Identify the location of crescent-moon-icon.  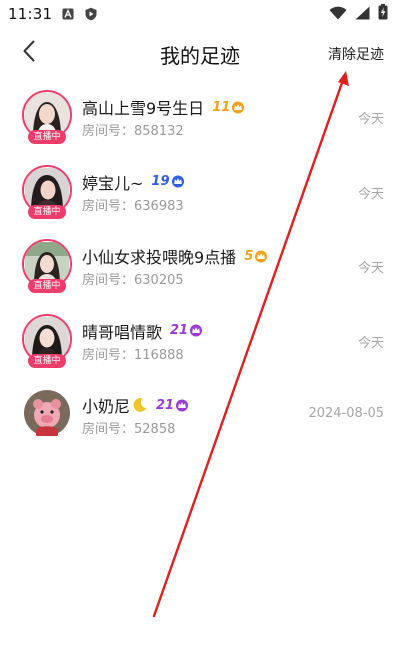
(140, 405).